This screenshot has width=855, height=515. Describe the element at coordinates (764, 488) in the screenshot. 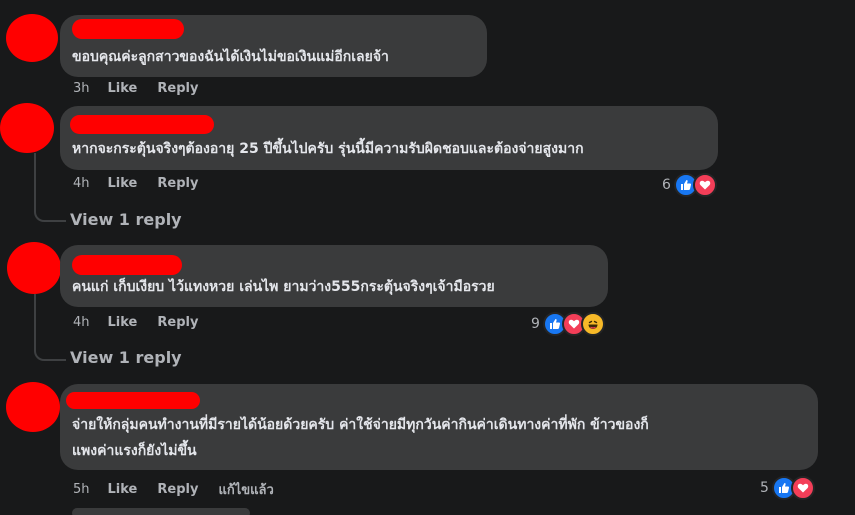

I see `reaction-count: 5` at that location.